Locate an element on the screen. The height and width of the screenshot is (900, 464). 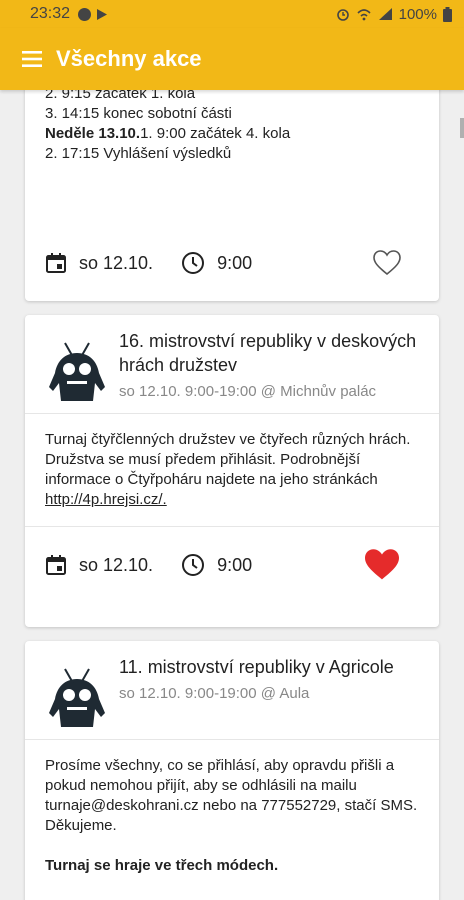
description-line: 2. 9:15 začátek 1. kola is located at coordinates (120, 96).